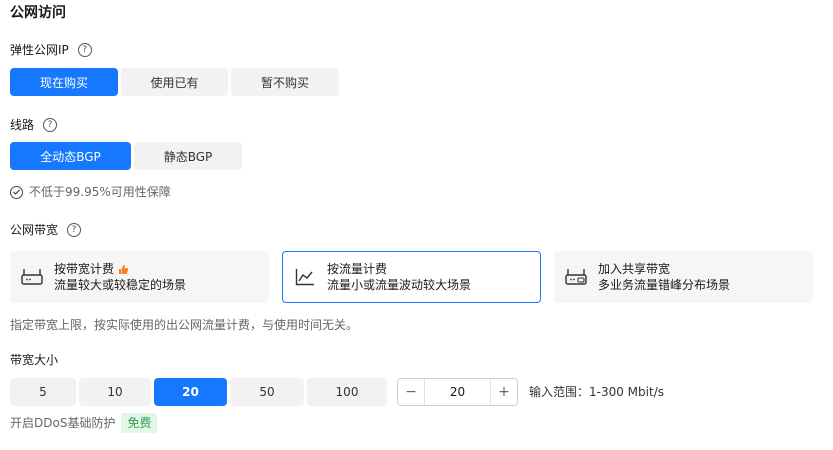 This screenshot has height=450, width=833. Describe the element at coordinates (84, 269) in the screenshot. I see `card-title: 按带宽计费` at that location.